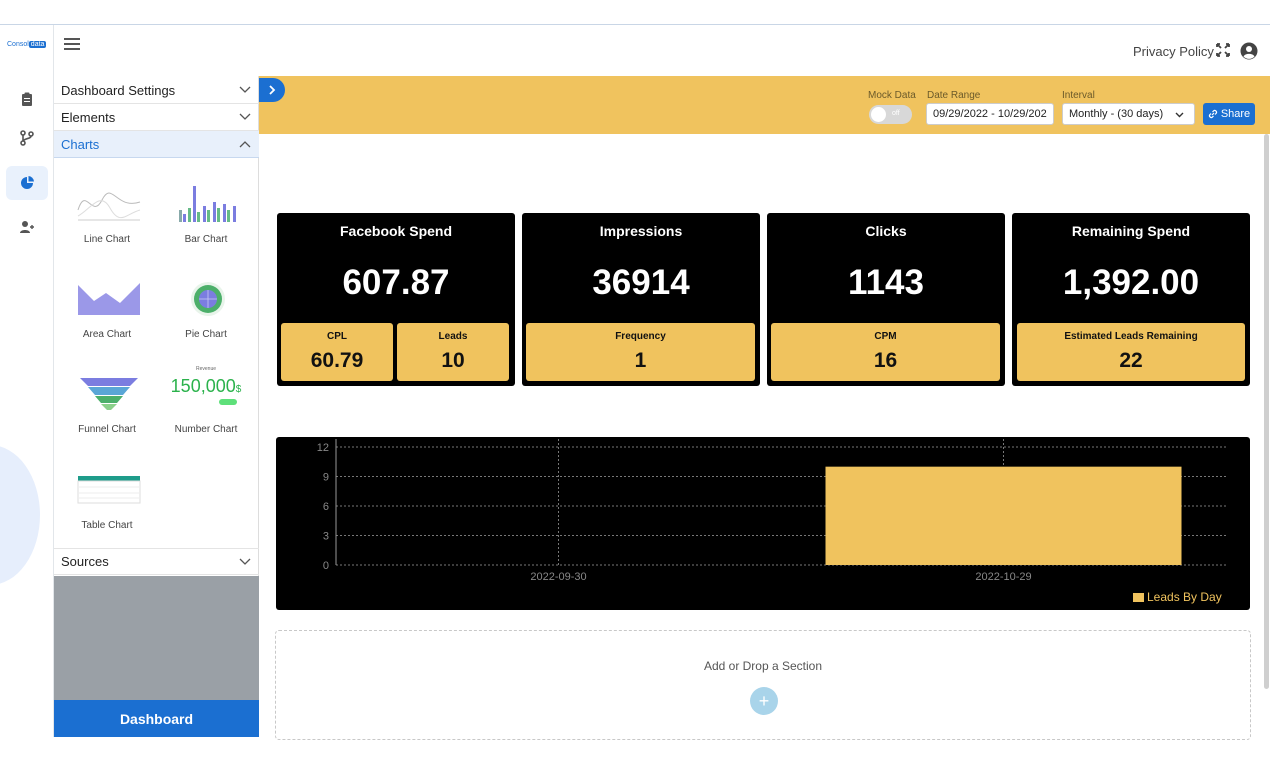 The width and height of the screenshot is (1270, 760). Describe the element at coordinates (337, 336) in the screenshot. I see `sub-label: CPL` at that location.